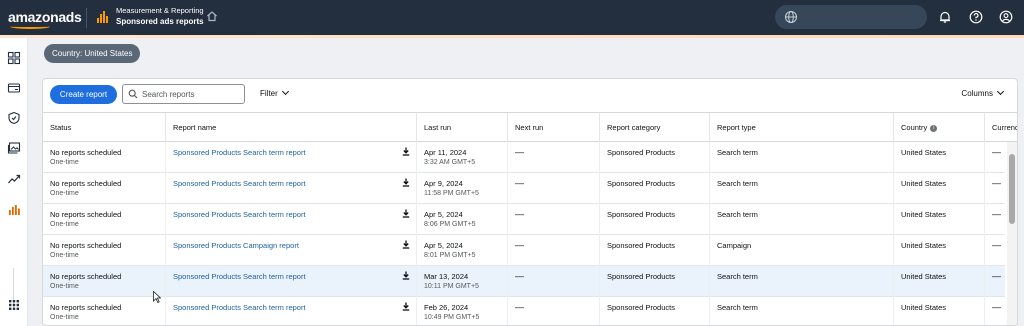 This screenshot has width=1024, height=326. What do you see at coordinates (212, 16) in the screenshot?
I see `home-icon` at bounding box center [212, 16].